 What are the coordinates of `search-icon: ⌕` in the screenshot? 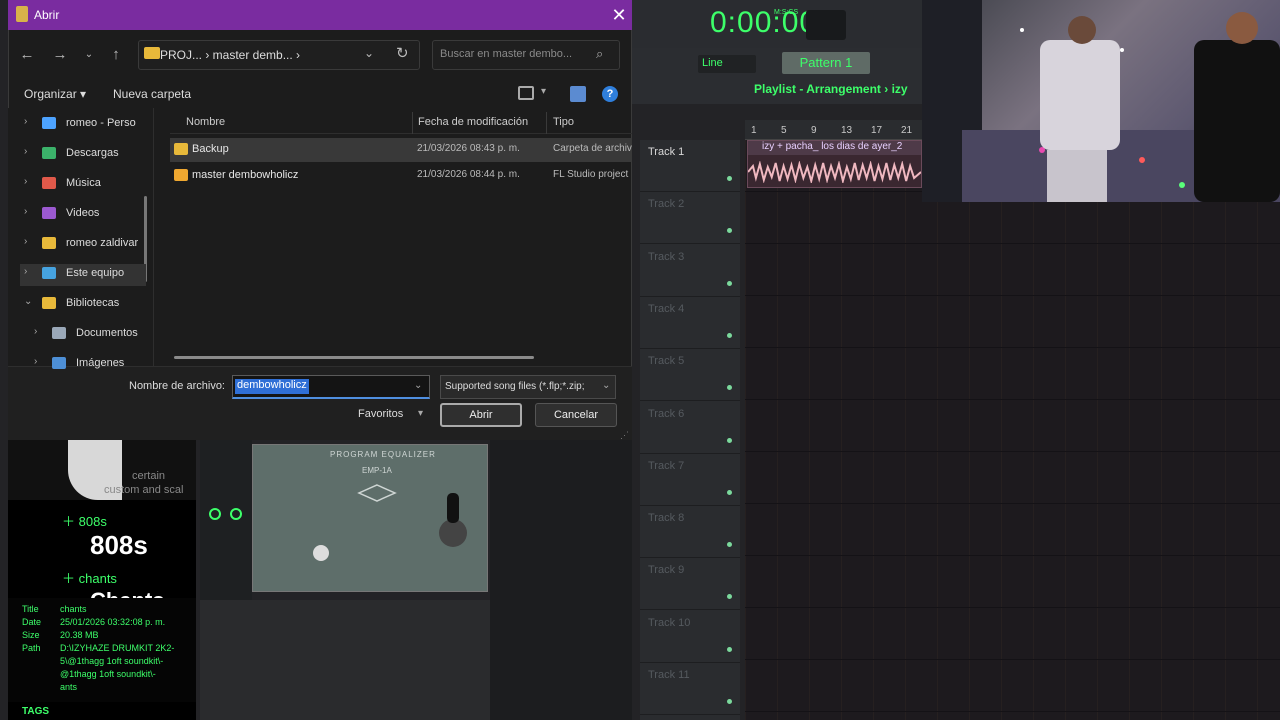 It's located at (600, 53).